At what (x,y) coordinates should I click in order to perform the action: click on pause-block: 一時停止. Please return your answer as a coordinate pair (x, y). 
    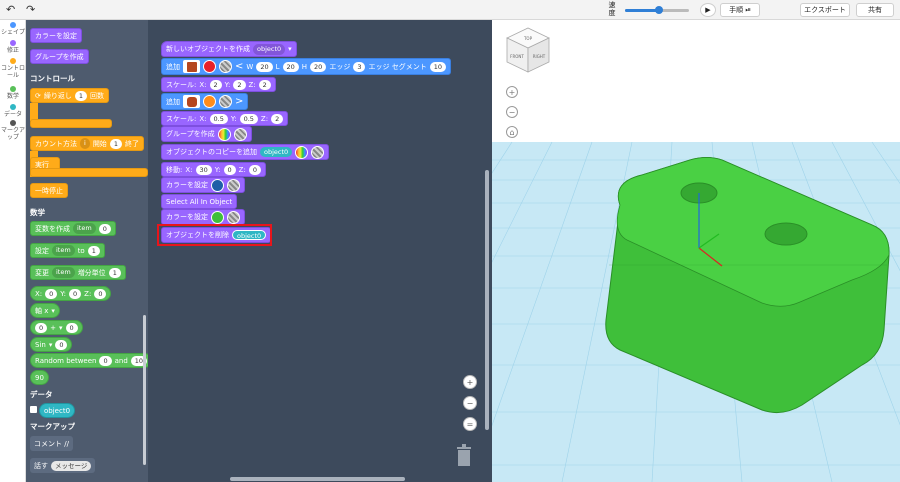
    Looking at the image, I should click on (49, 190).